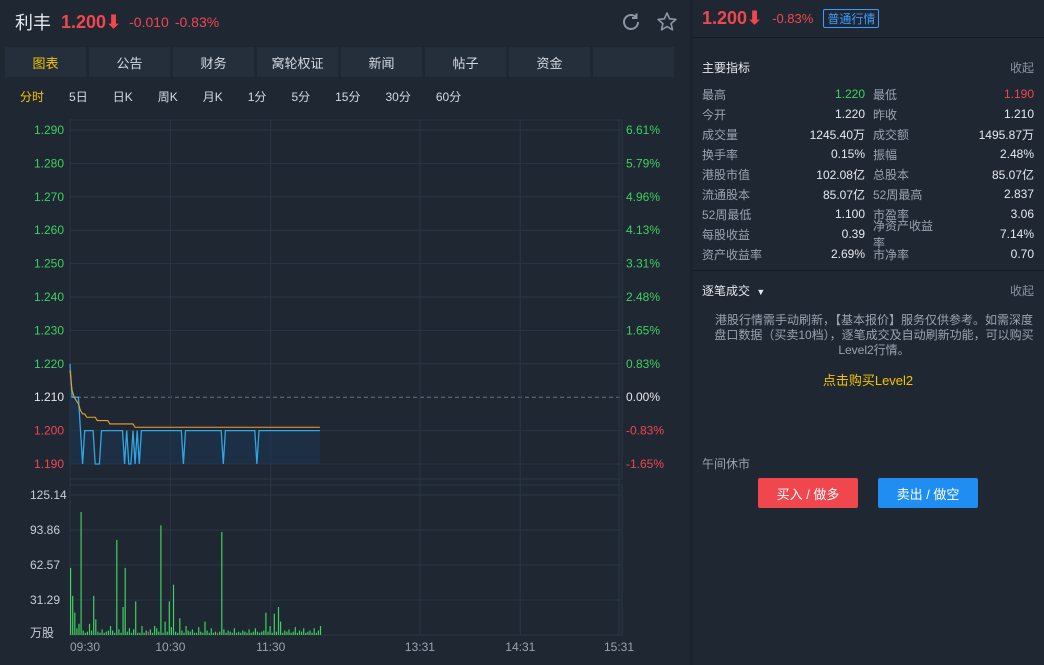 The width and height of the screenshot is (1044, 665). I want to click on period-3: 周K, so click(168, 96).